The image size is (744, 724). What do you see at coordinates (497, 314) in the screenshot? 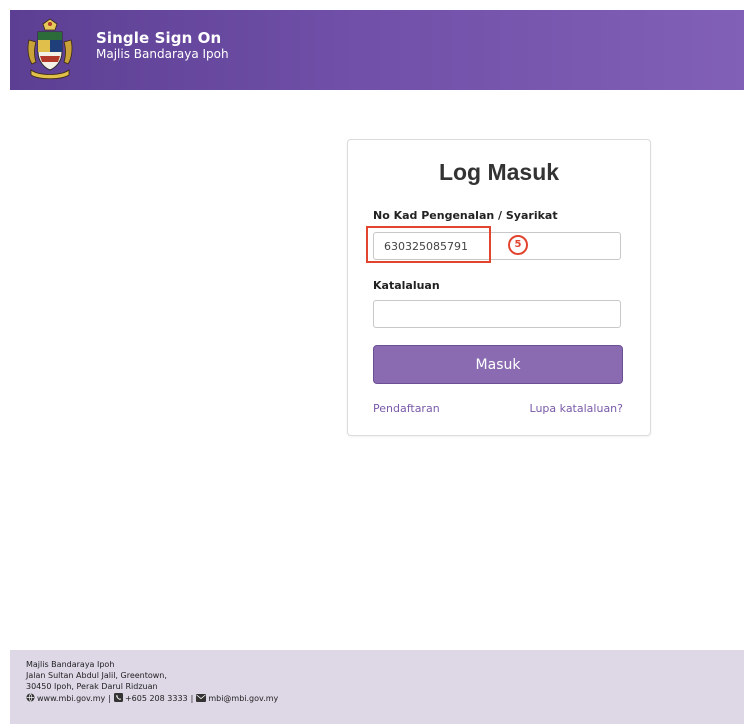
I see `password-input` at bounding box center [497, 314].